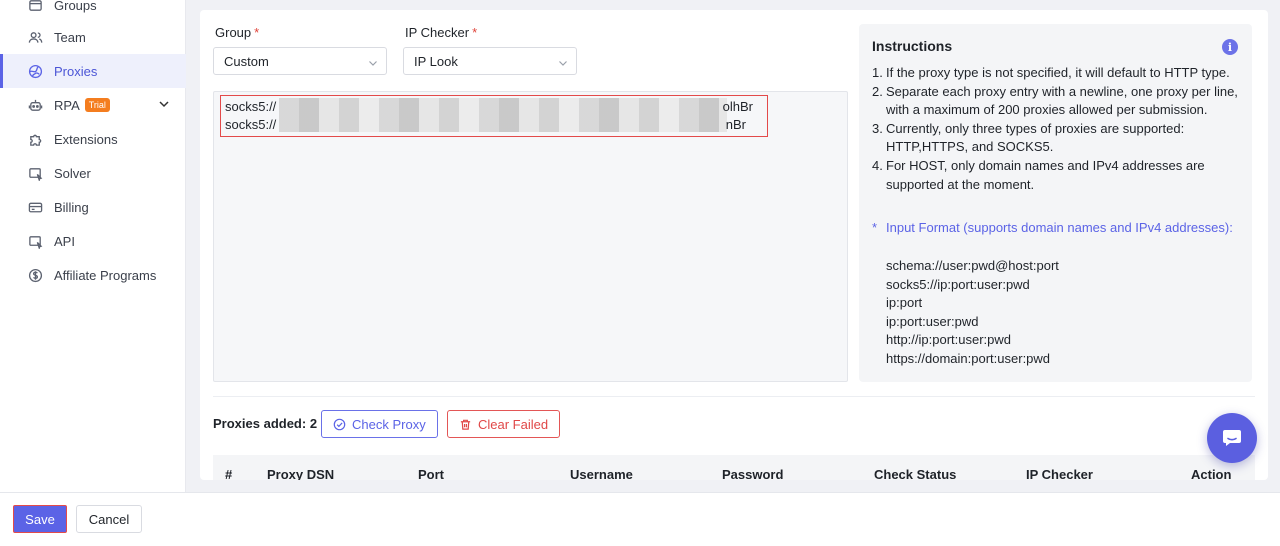  I want to click on info-icon: i, so click(1230, 47).